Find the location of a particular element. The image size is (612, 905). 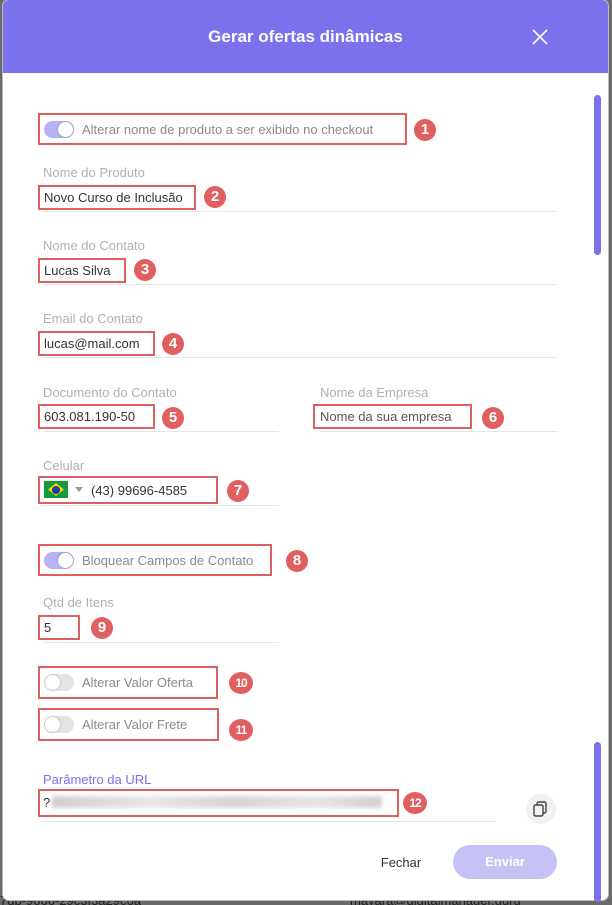

empresa-underline is located at coordinates (438, 431).